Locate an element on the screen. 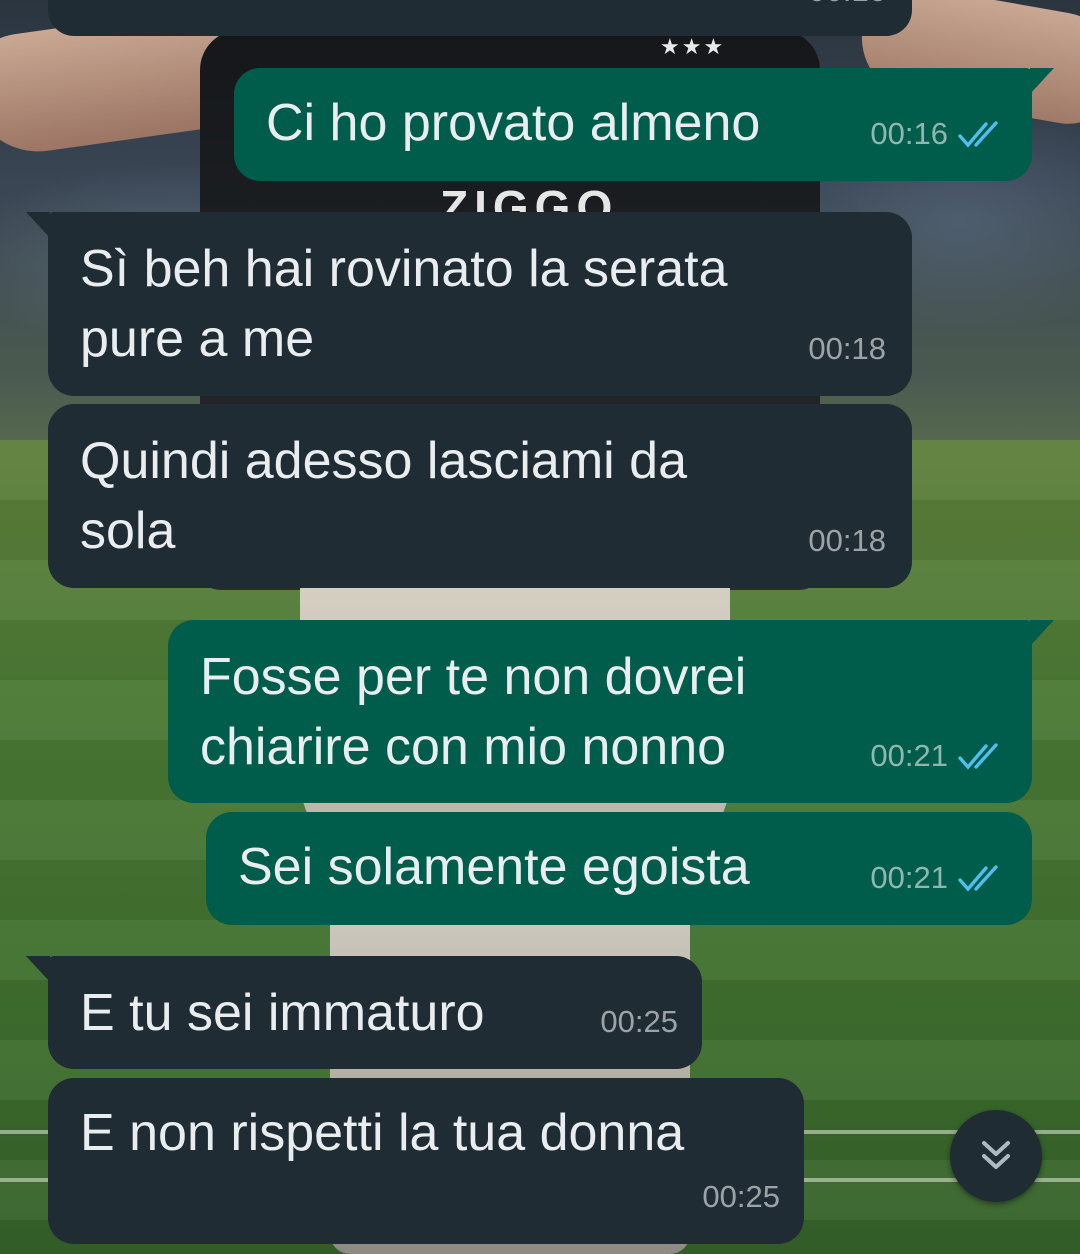 The image size is (1080, 1254). message-bubble-outgoing: Ci ho provato almeno 00:16 is located at coordinates (644, 124).